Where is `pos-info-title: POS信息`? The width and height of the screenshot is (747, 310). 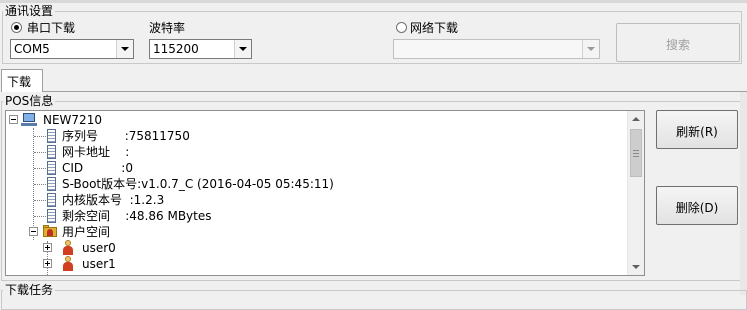 pos-info-title: POS信息 is located at coordinates (29, 101).